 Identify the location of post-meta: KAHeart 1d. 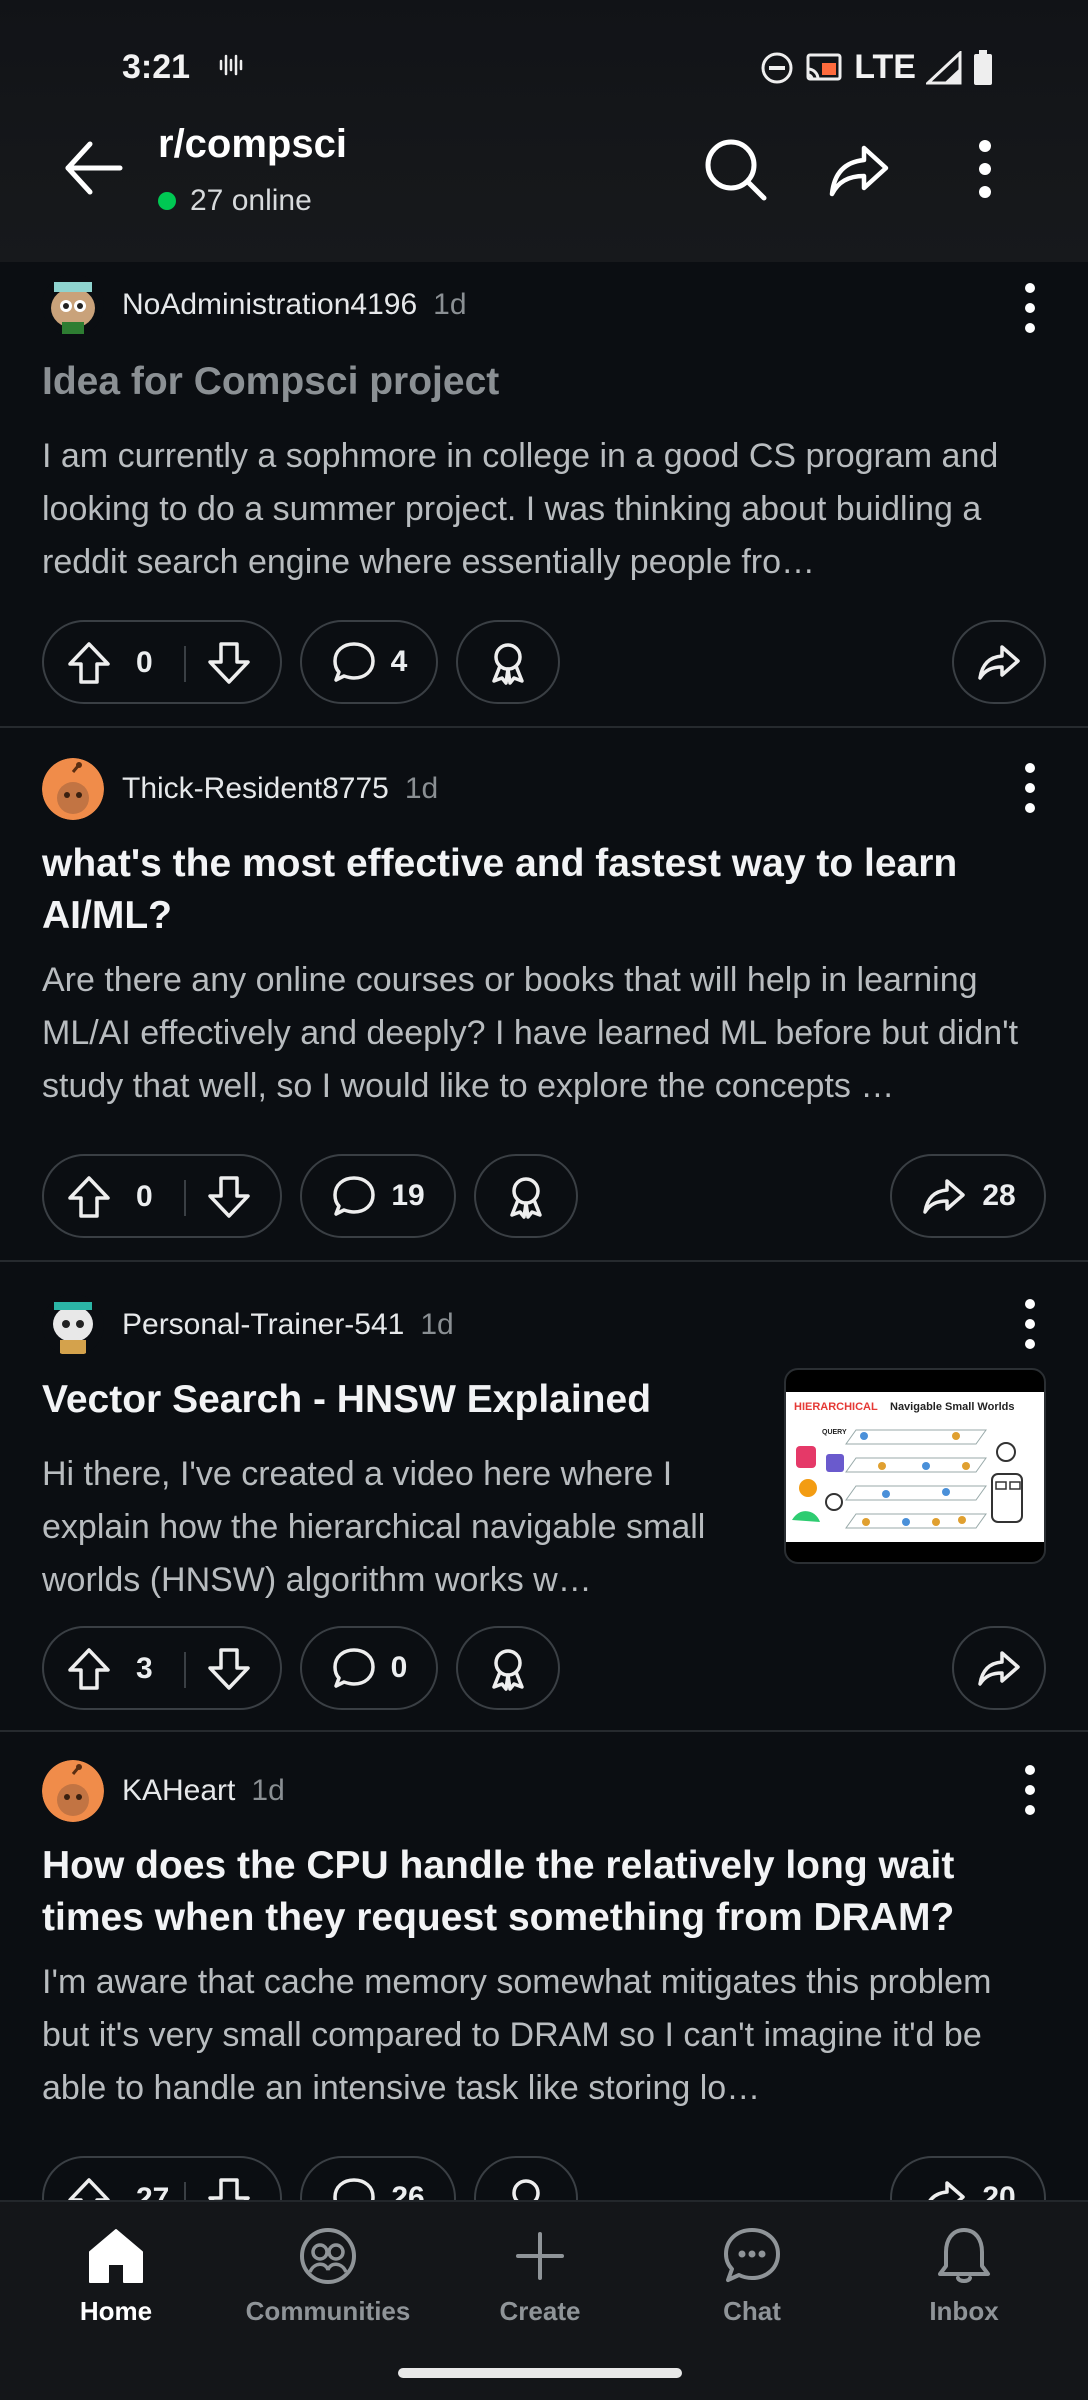
(163, 1791).